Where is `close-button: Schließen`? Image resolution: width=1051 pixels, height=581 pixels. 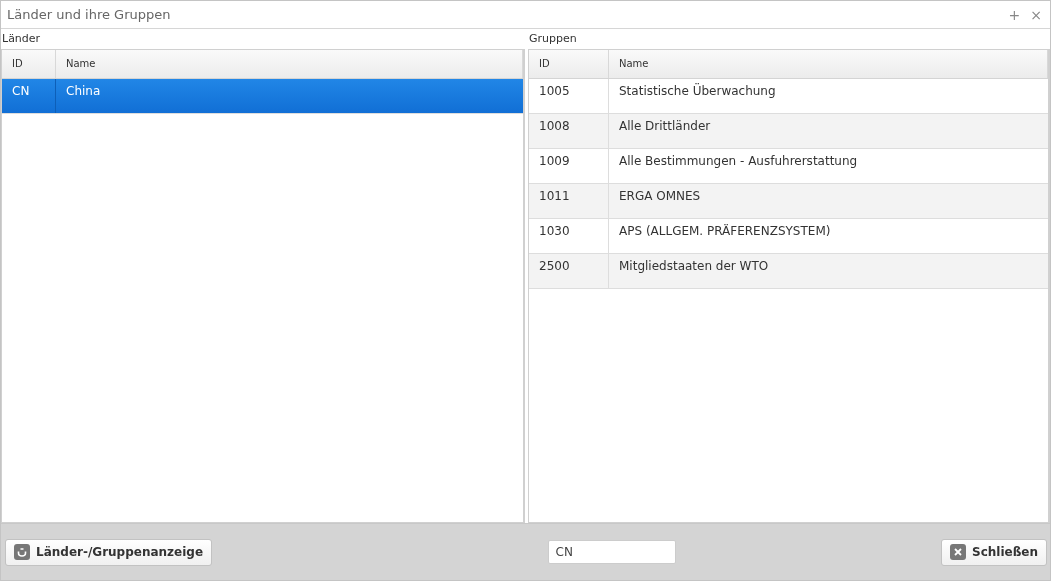
close-button: Schließen is located at coordinates (994, 552).